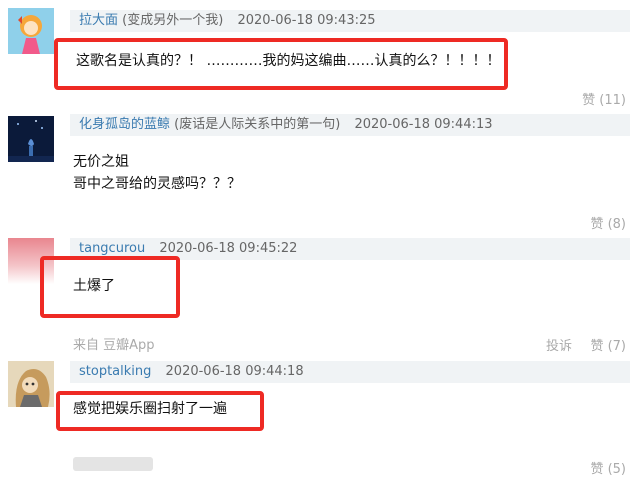 The width and height of the screenshot is (640, 485). Describe the element at coordinates (113, 464) in the screenshot. I see `blurred-source` at that location.